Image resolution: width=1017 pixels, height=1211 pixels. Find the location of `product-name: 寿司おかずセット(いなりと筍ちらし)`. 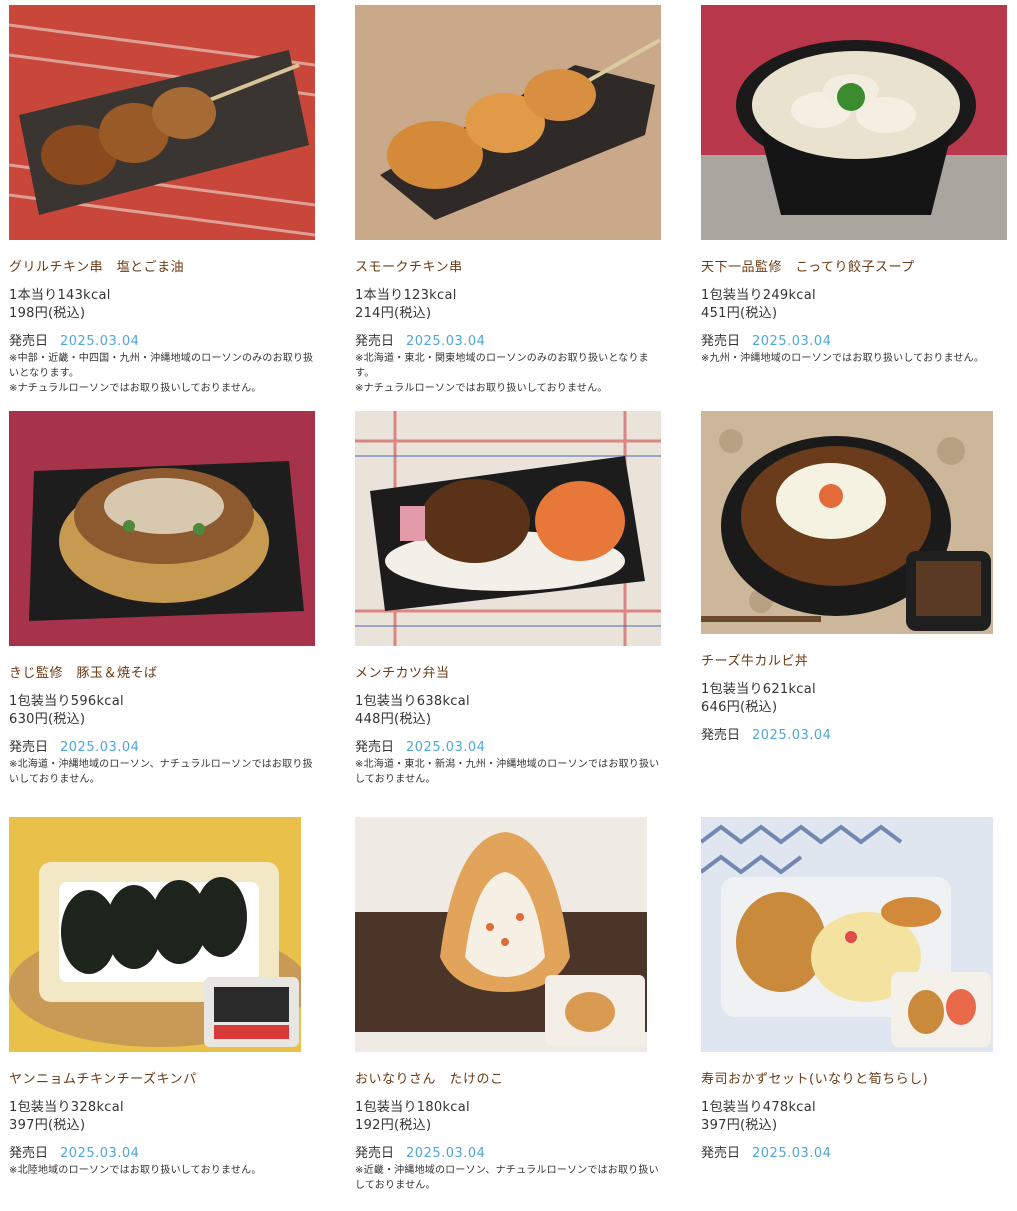

product-name: 寿司おかずセット(いなりと筍ちらし) is located at coordinates (854, 1080).